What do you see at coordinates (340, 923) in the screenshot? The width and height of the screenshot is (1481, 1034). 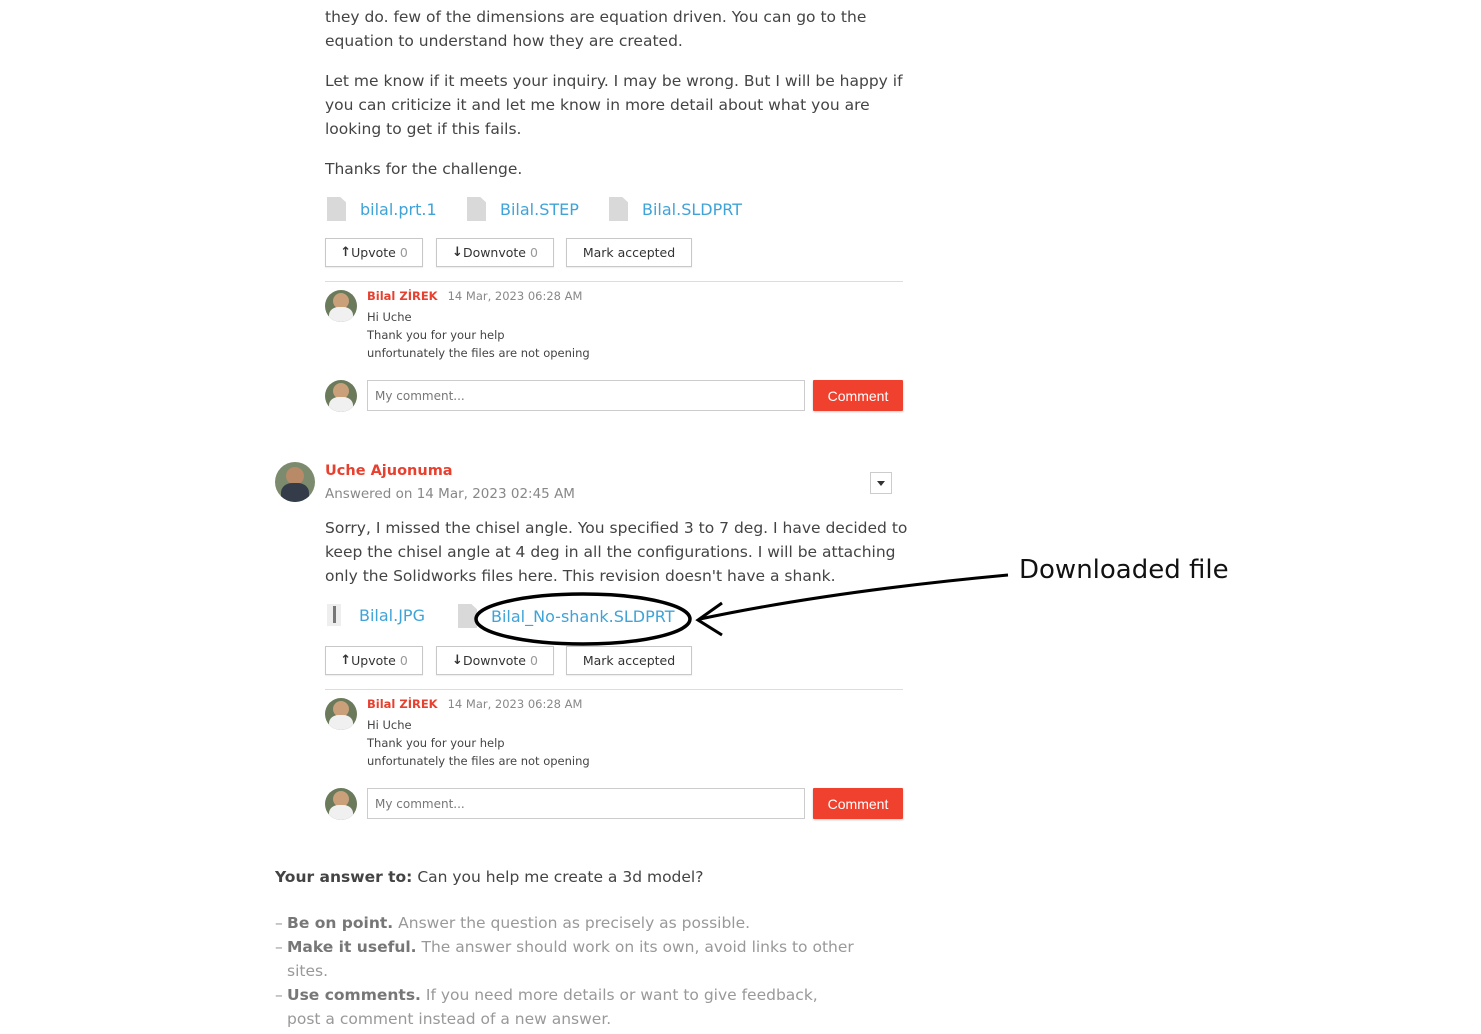 I see `tip-bold: Be on point.` at bounding box center [340, 923].